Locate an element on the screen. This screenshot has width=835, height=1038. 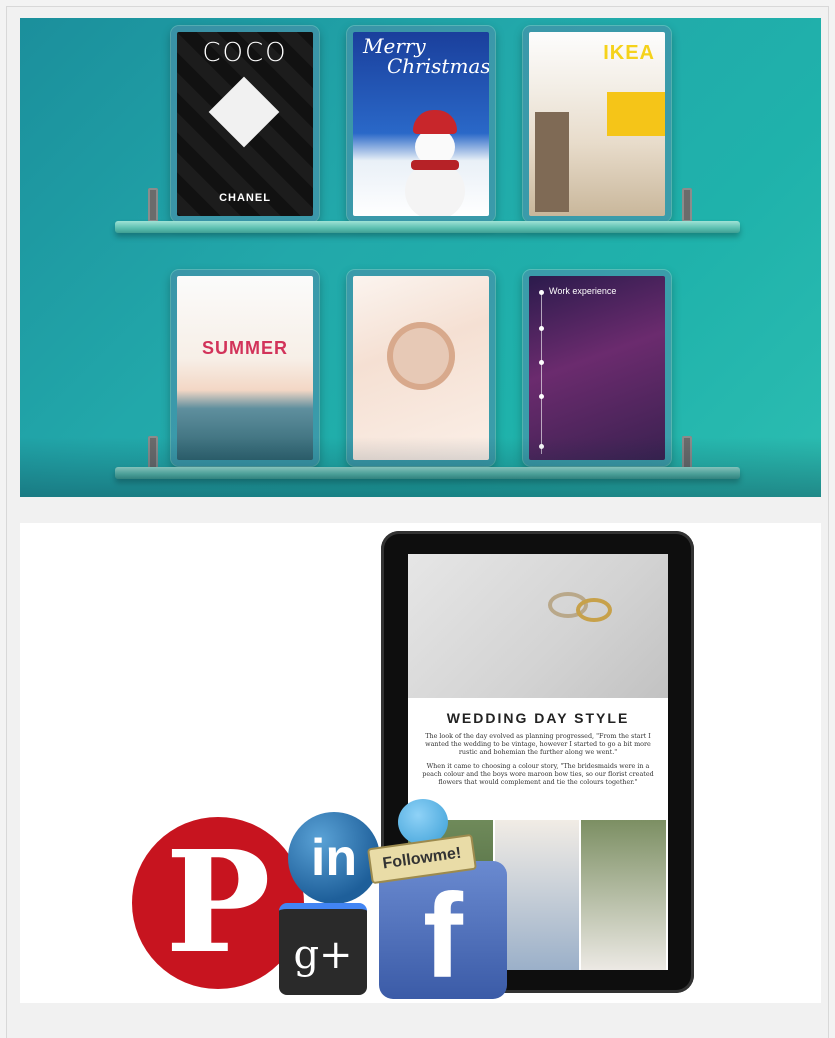
glass-shelf-bottom is located at coordinates (427, 473).